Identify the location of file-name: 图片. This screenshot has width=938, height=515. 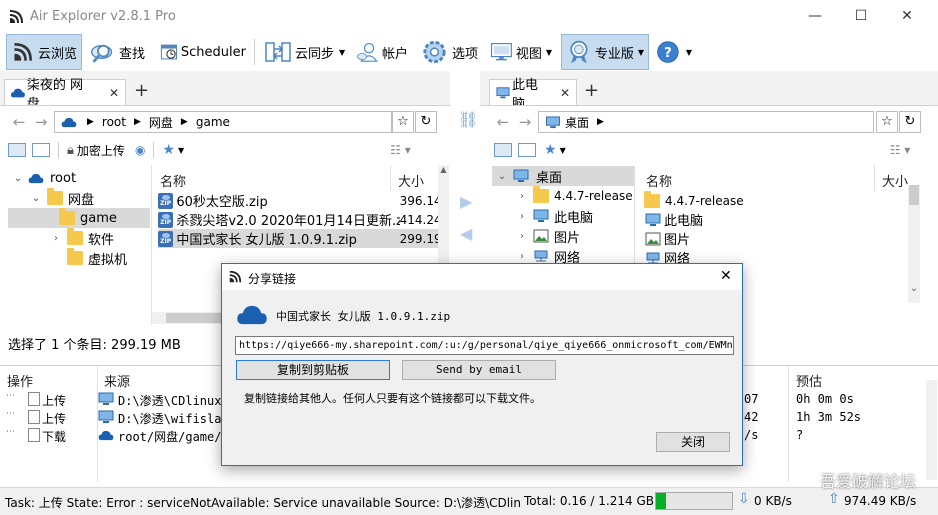
(677, 240).